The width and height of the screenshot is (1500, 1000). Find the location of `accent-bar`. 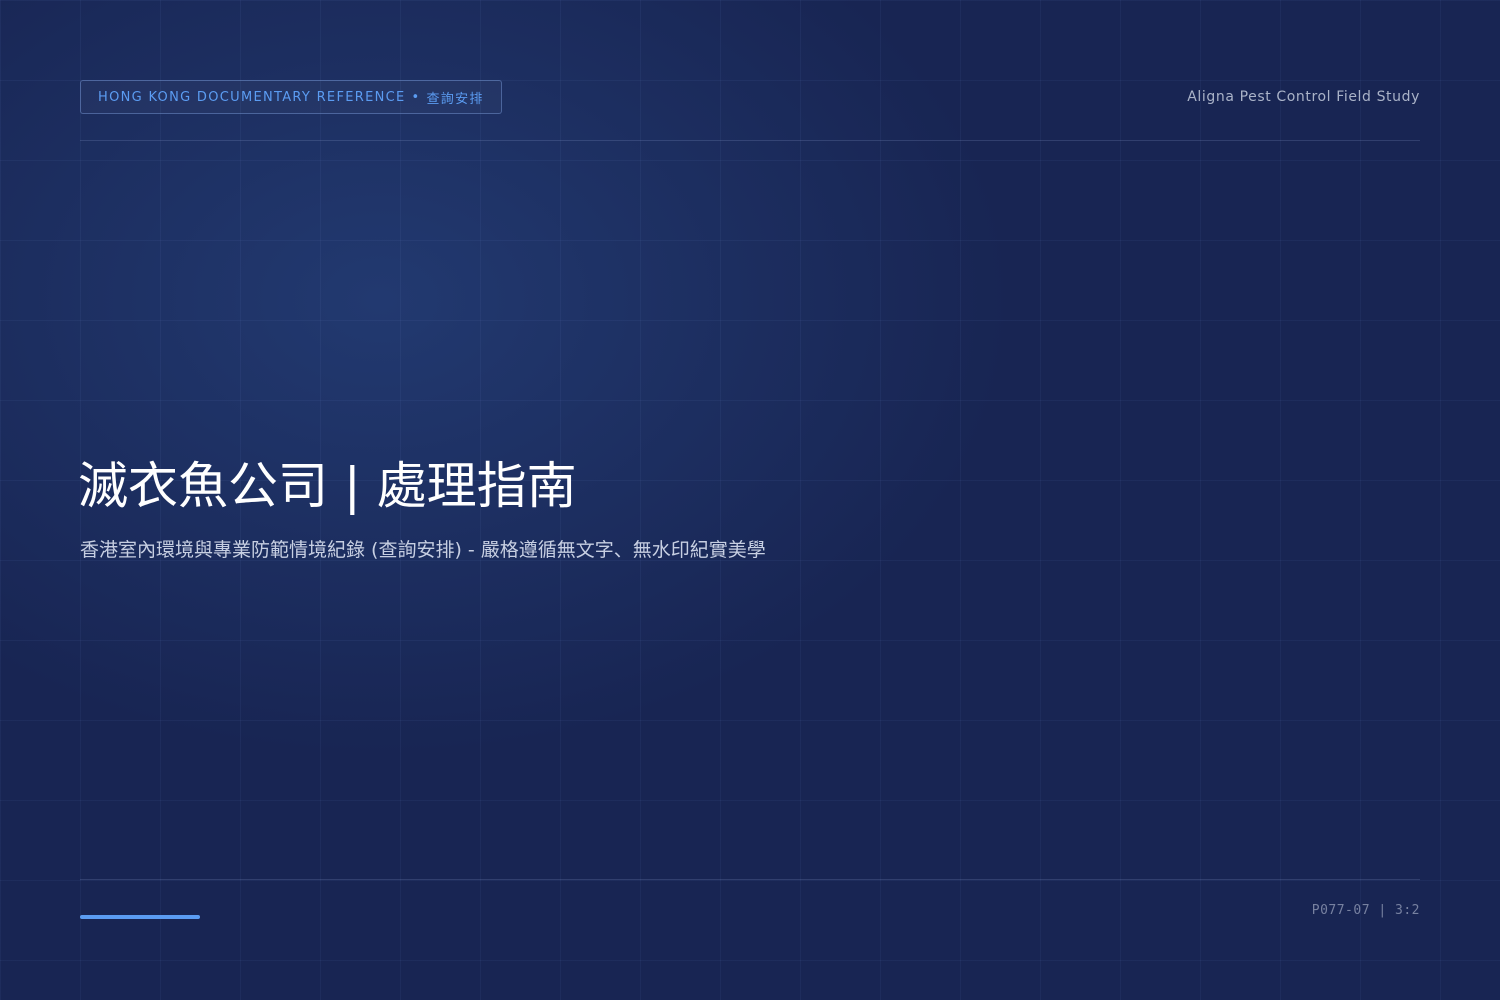

accent-bar is located at coordinates (140, 917).